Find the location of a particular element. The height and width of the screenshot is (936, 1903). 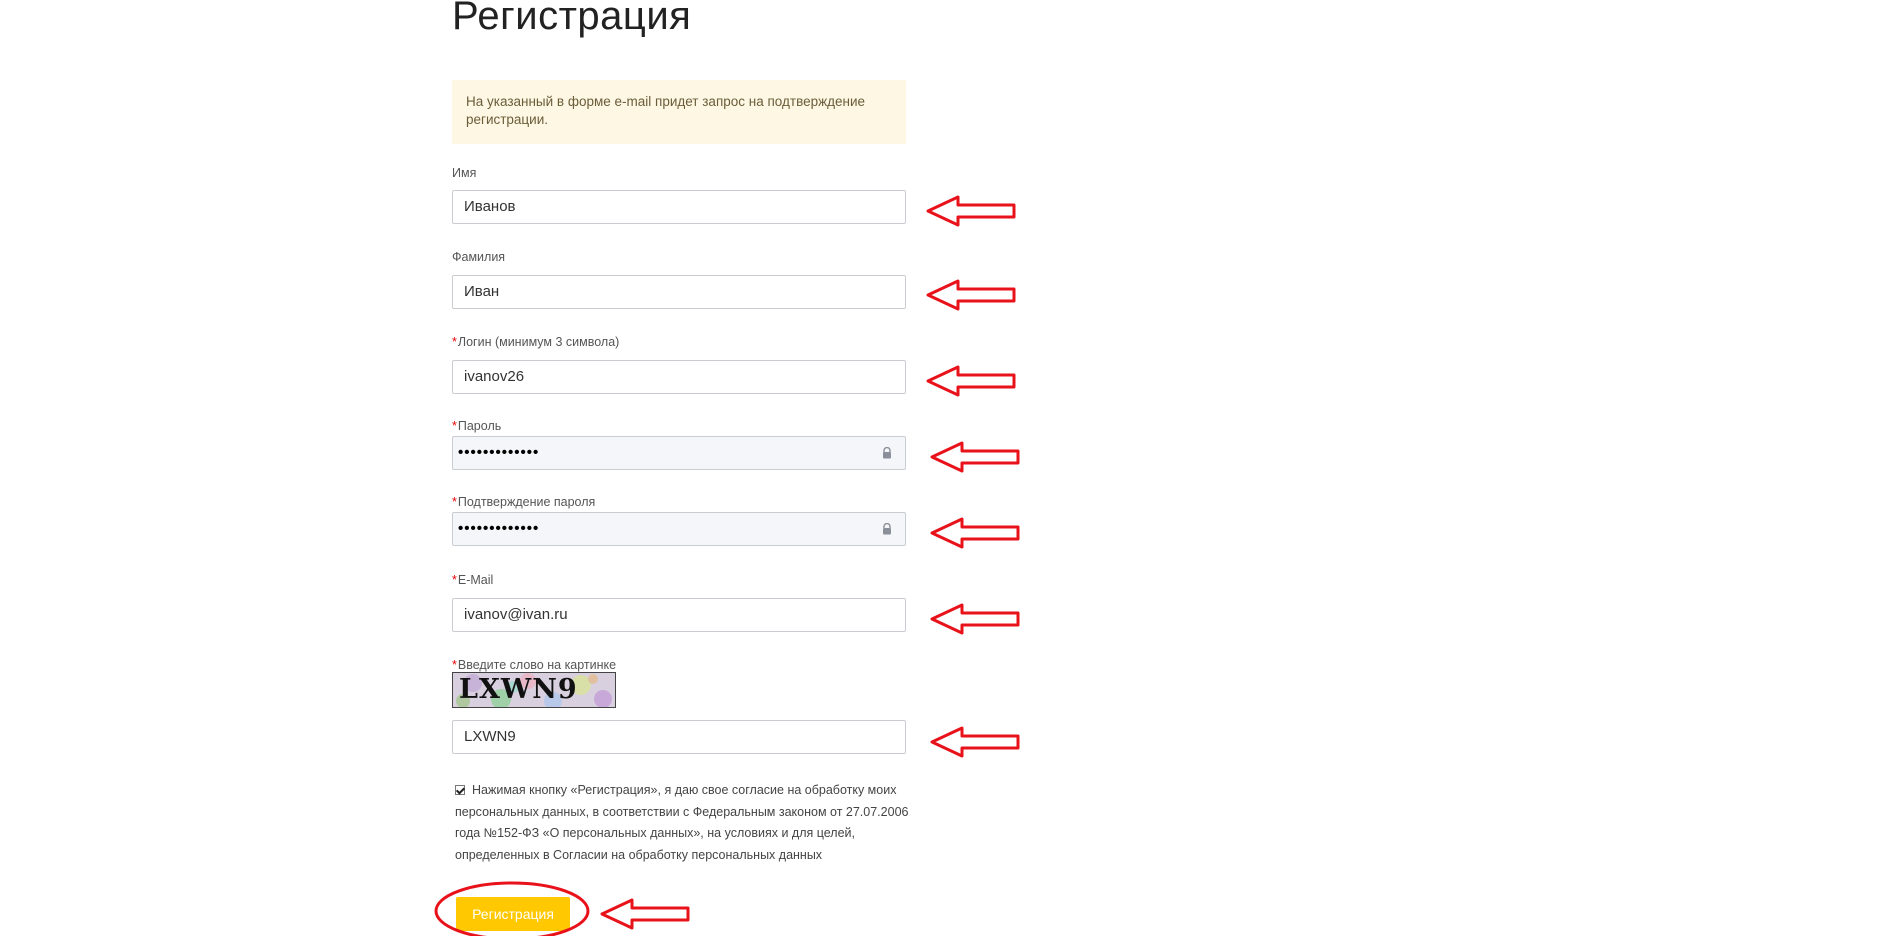

captcha-image: LXWN9 is located at coordinates (534, 690).